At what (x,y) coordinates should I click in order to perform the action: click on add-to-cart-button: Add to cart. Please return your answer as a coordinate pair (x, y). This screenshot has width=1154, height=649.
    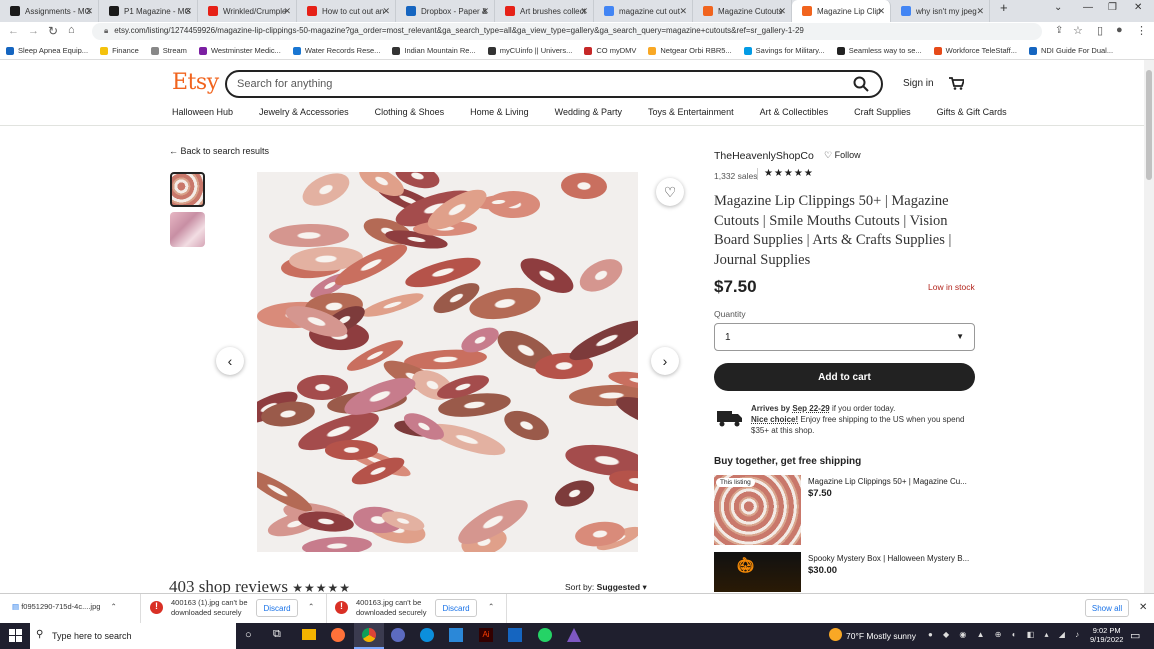
    Looking at the image, I should click on (844, 377).